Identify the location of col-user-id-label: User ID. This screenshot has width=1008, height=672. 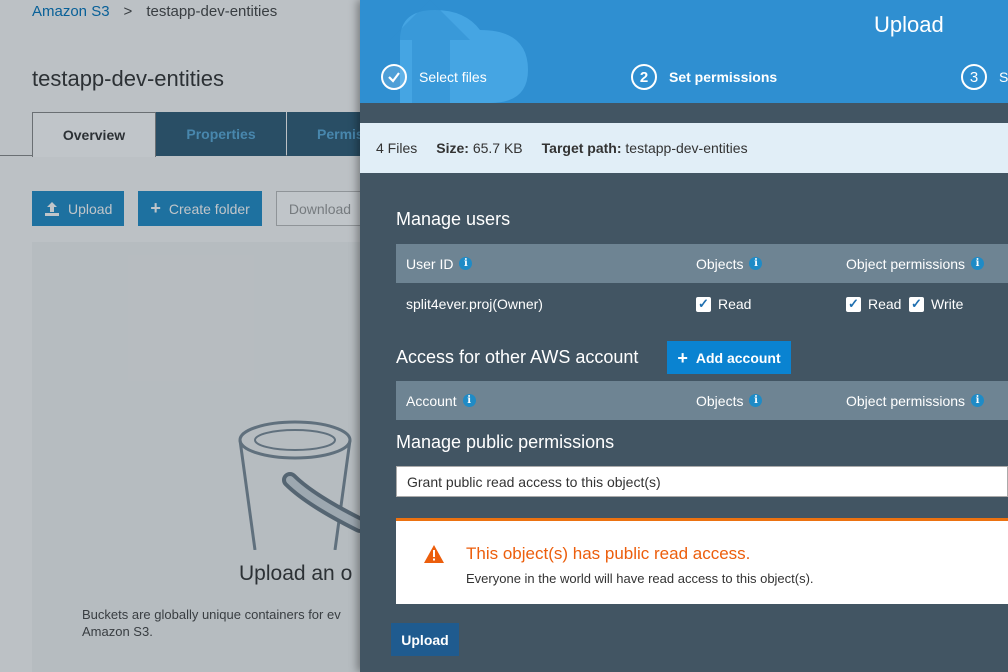
(430, 263).